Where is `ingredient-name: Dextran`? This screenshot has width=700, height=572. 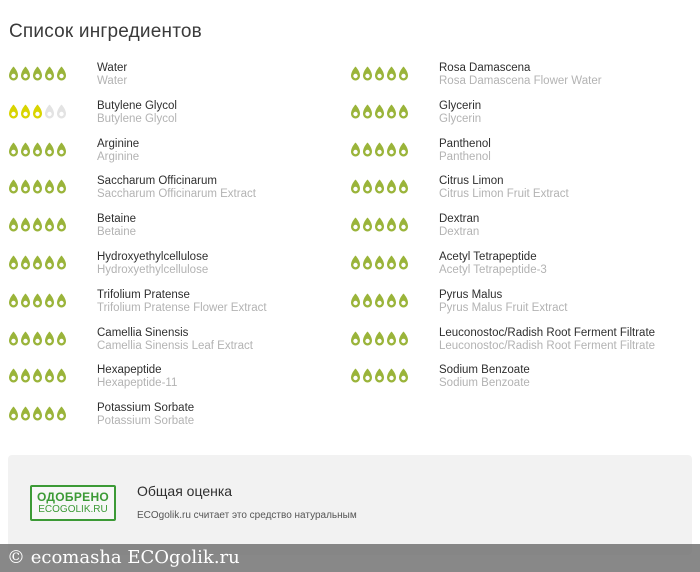 ingredient-name: Dextran is located at coordinates (459, 219).